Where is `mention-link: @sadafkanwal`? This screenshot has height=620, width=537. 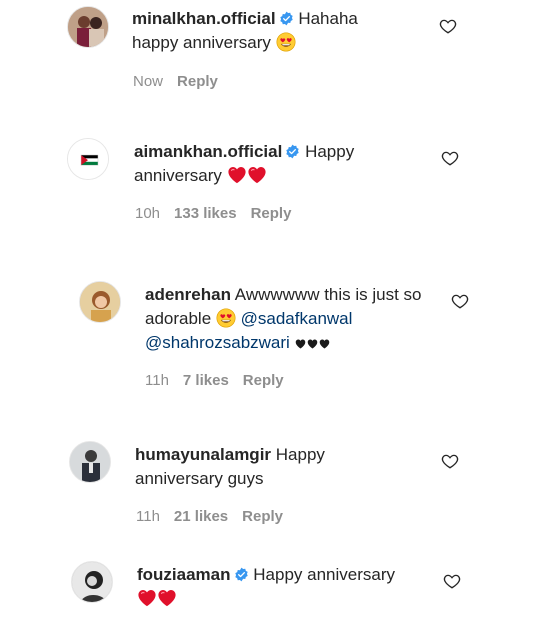 mention-link: @sadafkanwal is located at coordinates (297, 318).